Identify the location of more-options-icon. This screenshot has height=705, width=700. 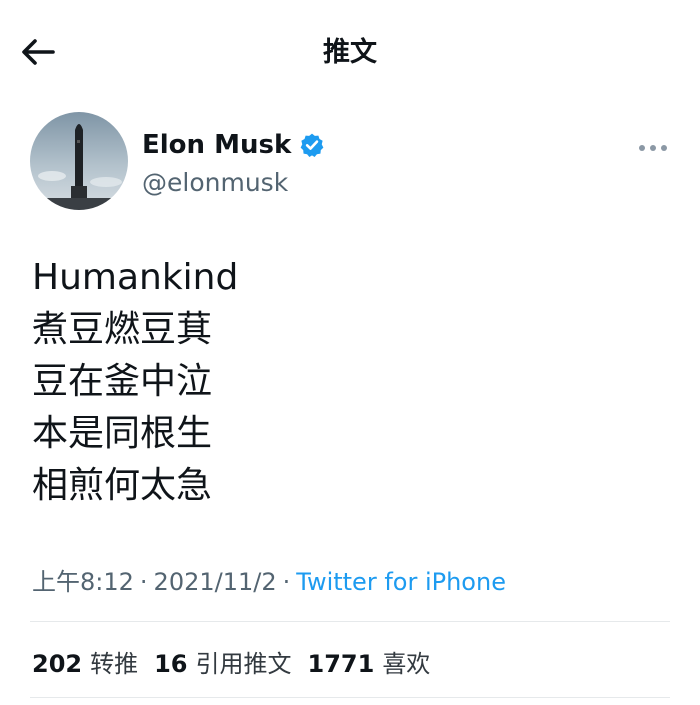
(653, 148).